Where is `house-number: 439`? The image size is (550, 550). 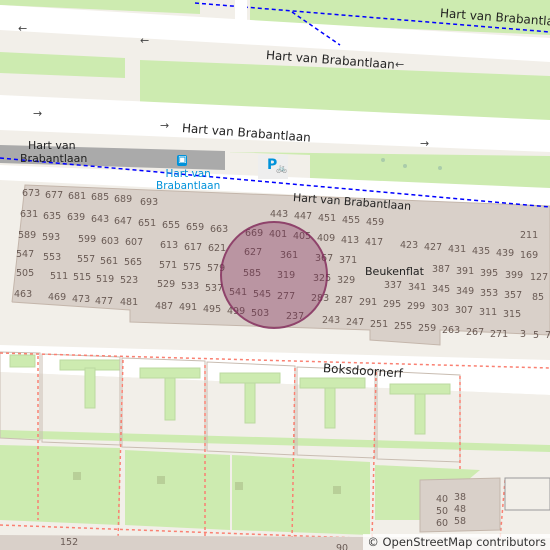 house-number: 439 is located at coordinates (505, 253).